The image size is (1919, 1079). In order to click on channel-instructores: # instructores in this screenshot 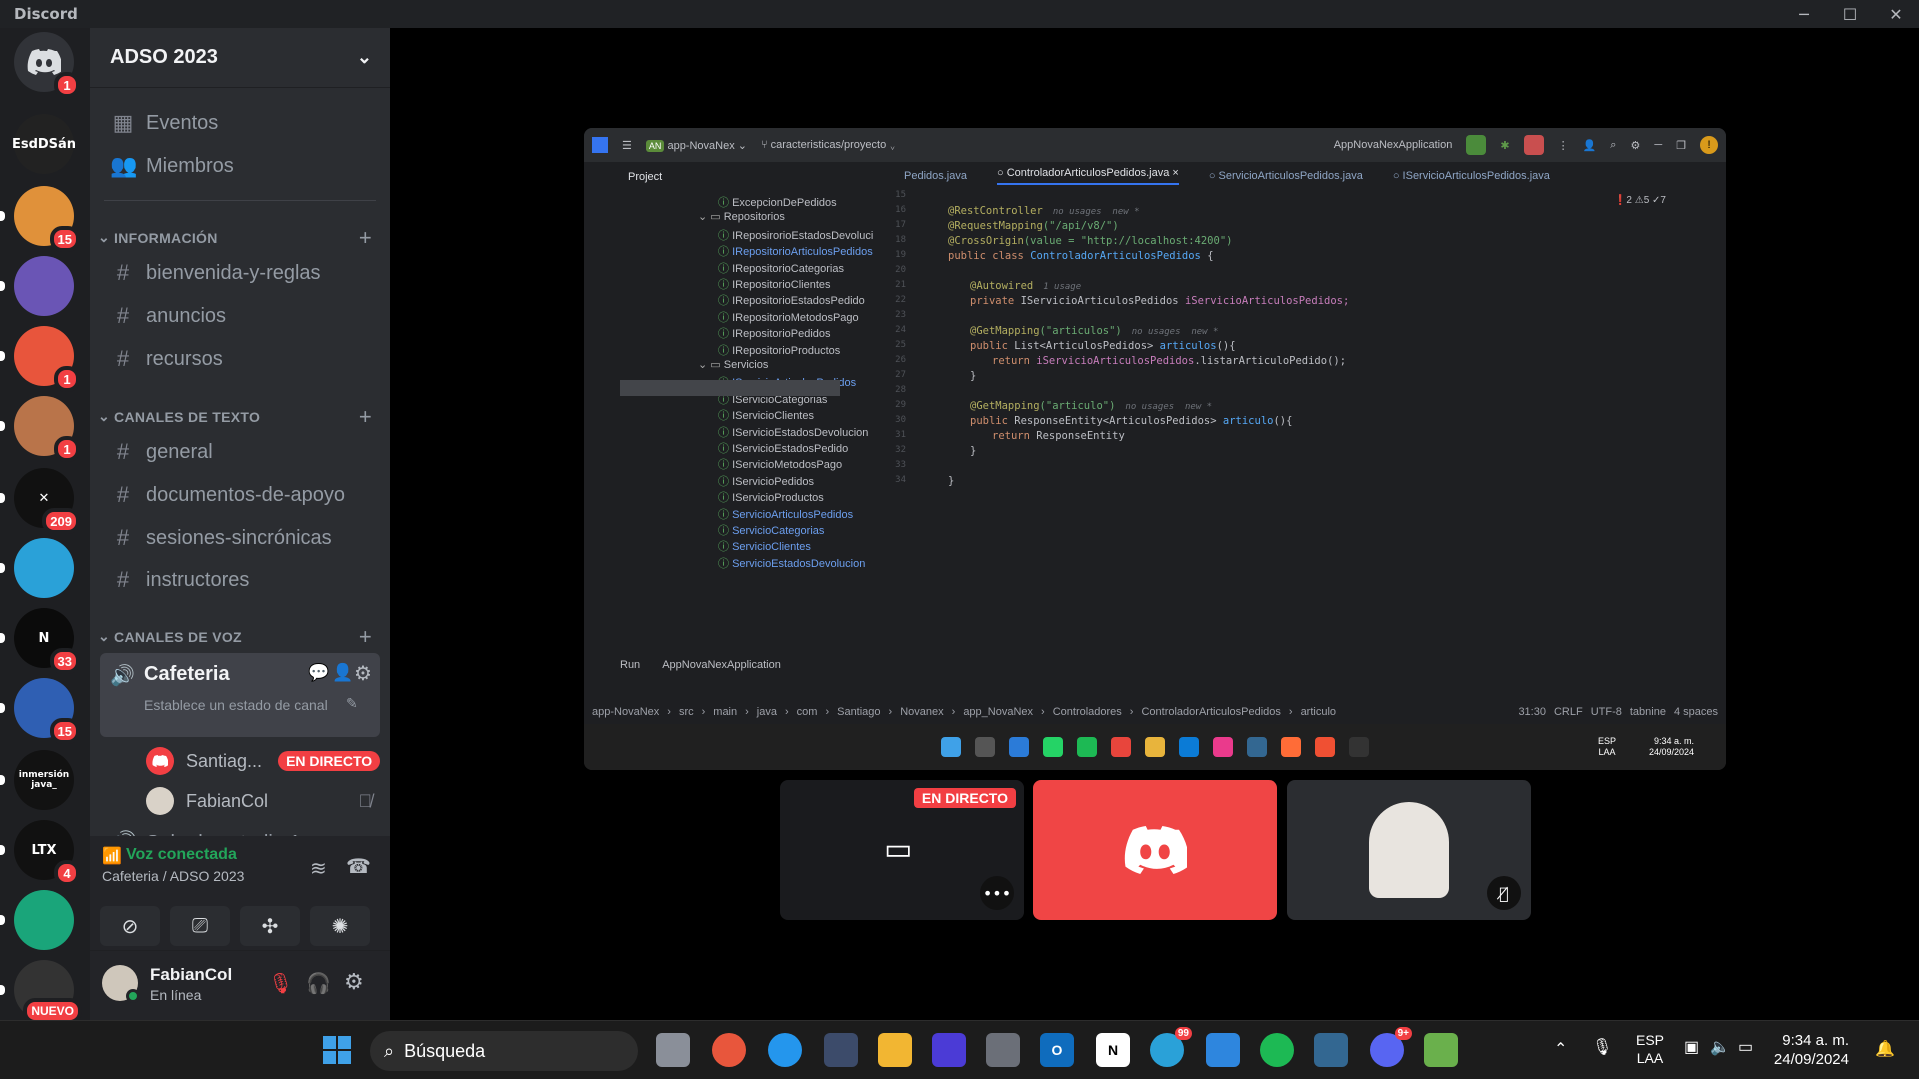, I will do `click(241, 580)`.